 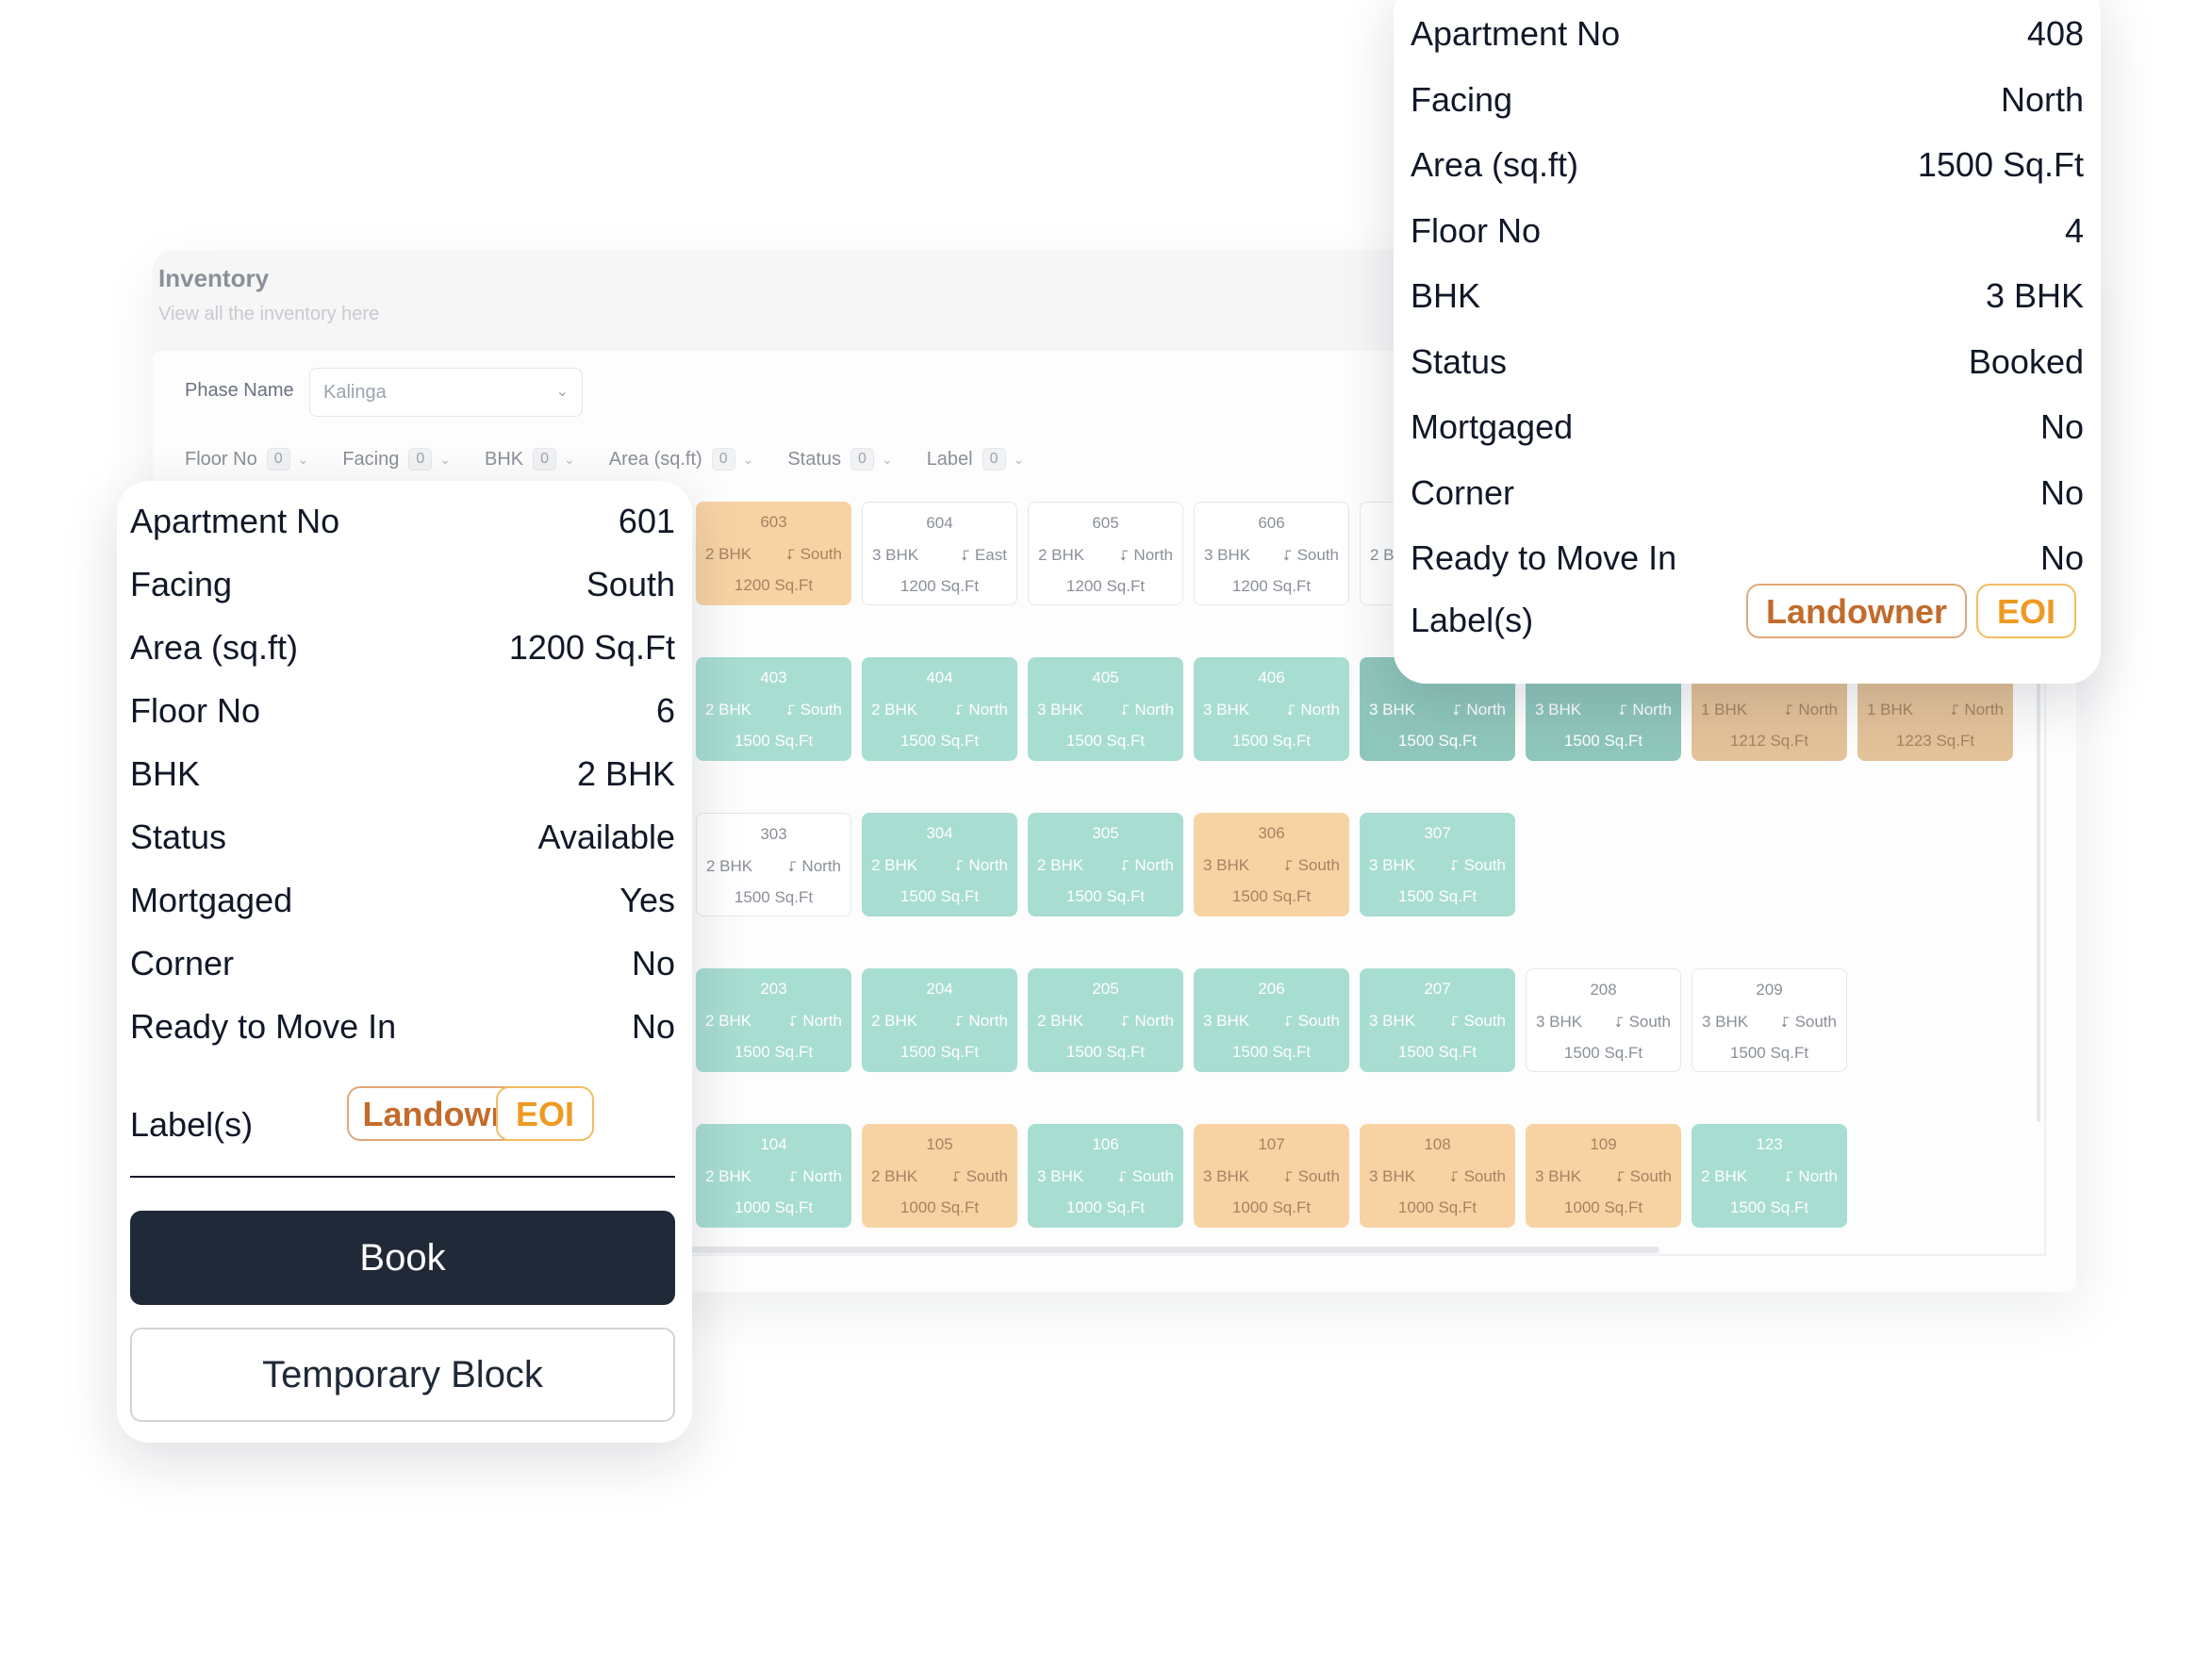 I want to click on filter-facing: Facing 0 ⌄, so click(x=396, y=460).